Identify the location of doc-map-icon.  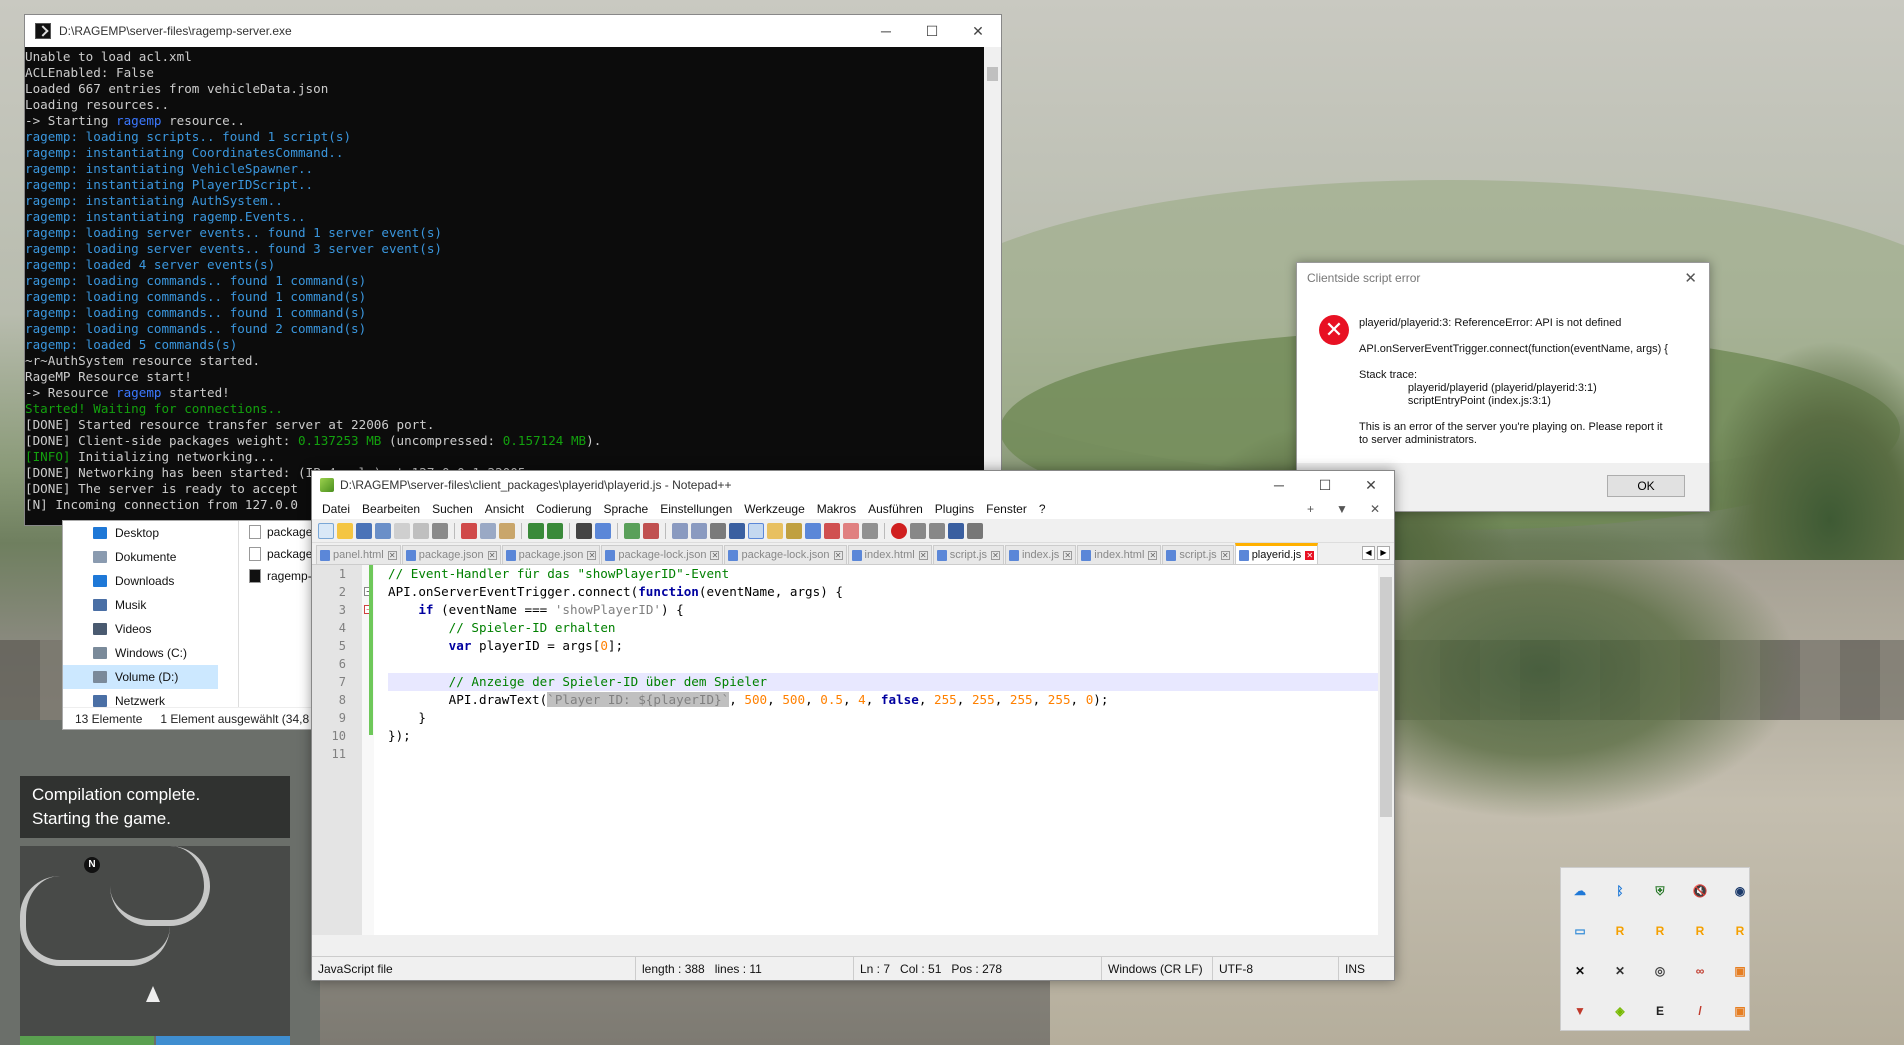
(794, 530).